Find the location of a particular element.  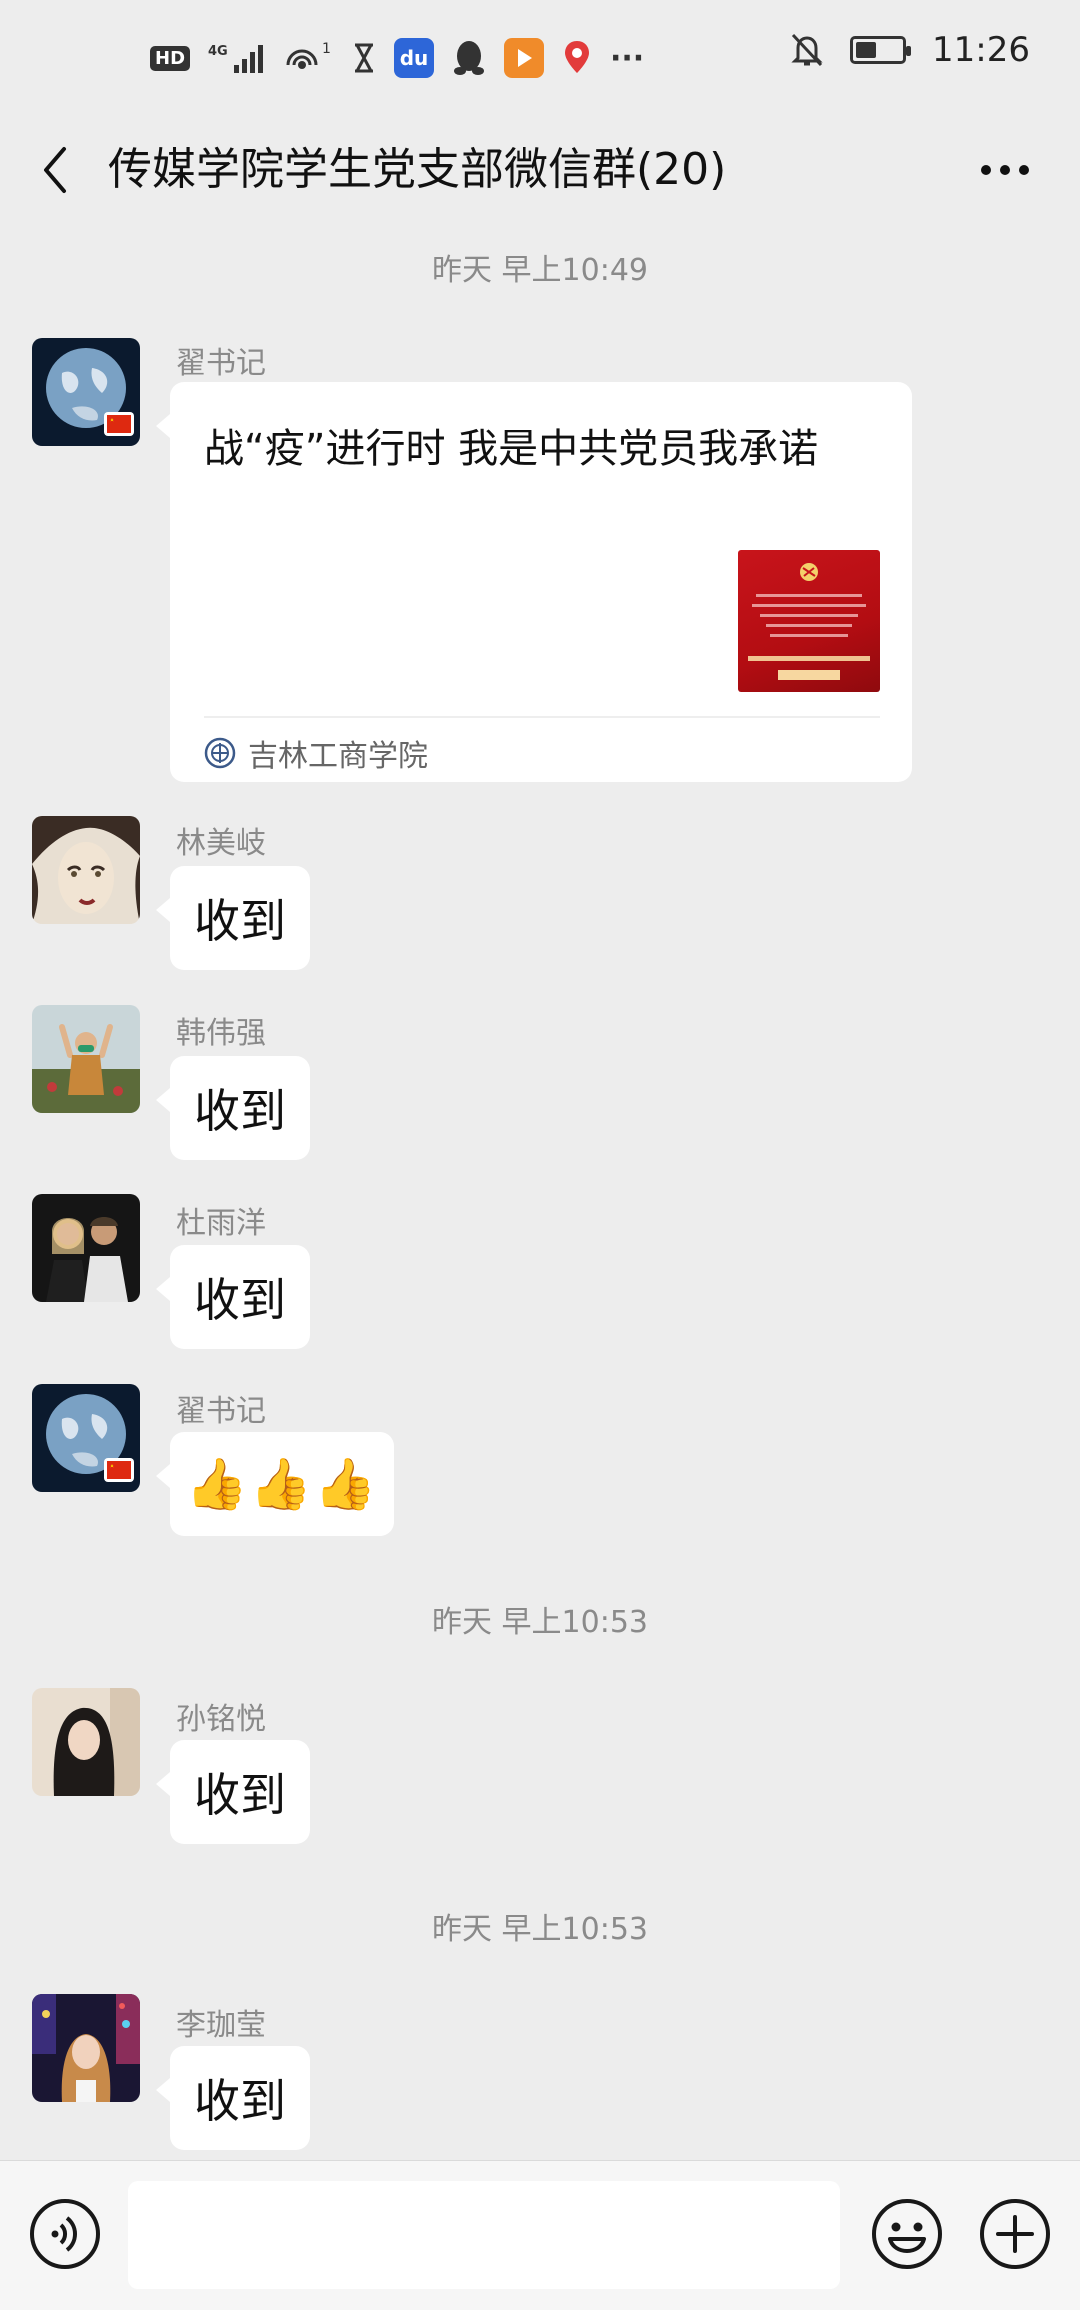

sender-name: 林美岐 is located at coordinates (221, 843).